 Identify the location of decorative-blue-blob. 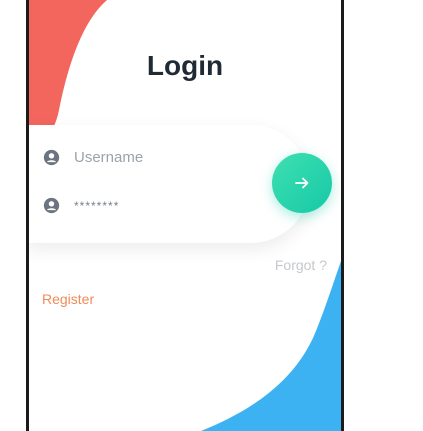
(271, 346).